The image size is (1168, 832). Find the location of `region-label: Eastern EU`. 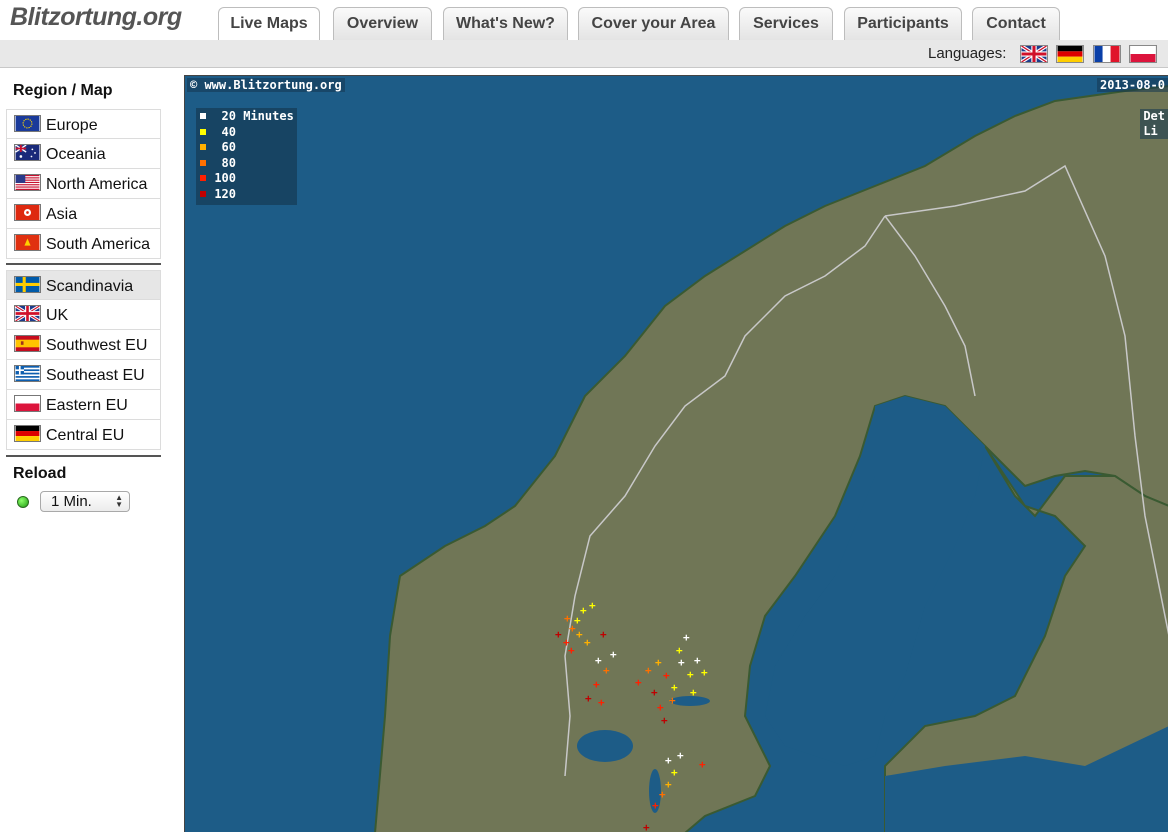

region-label: Eastern EU is located at coordinates (87, 405).